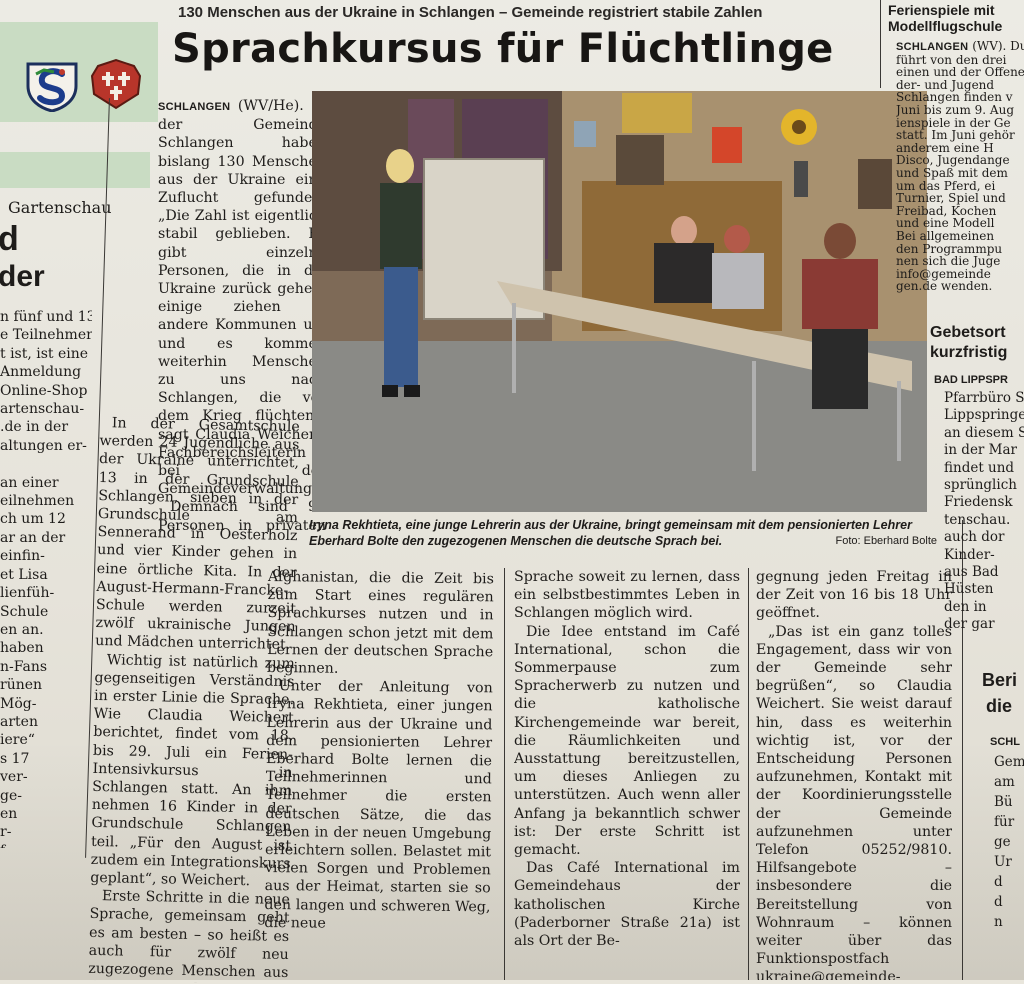  What do you see at coordinates (22, 629) in the screenshot?
I see `left-column-line: en an.` at bounding box center [22, 629].